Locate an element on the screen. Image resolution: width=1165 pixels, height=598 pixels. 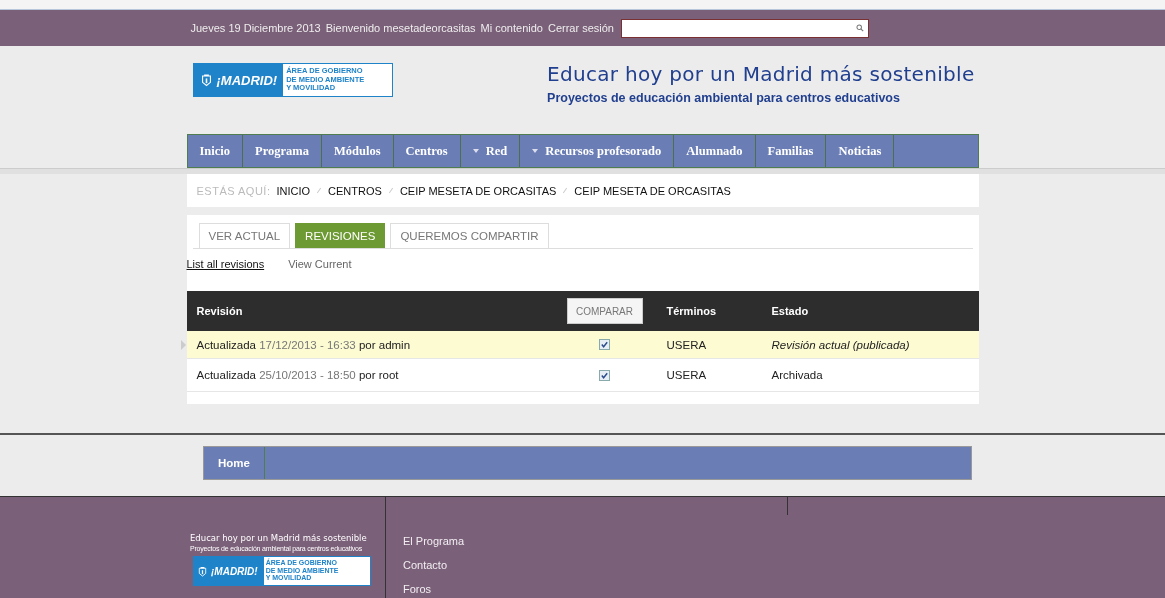
tab: QUEREMOS COMPARTIR is located at coordinates (469, 235).